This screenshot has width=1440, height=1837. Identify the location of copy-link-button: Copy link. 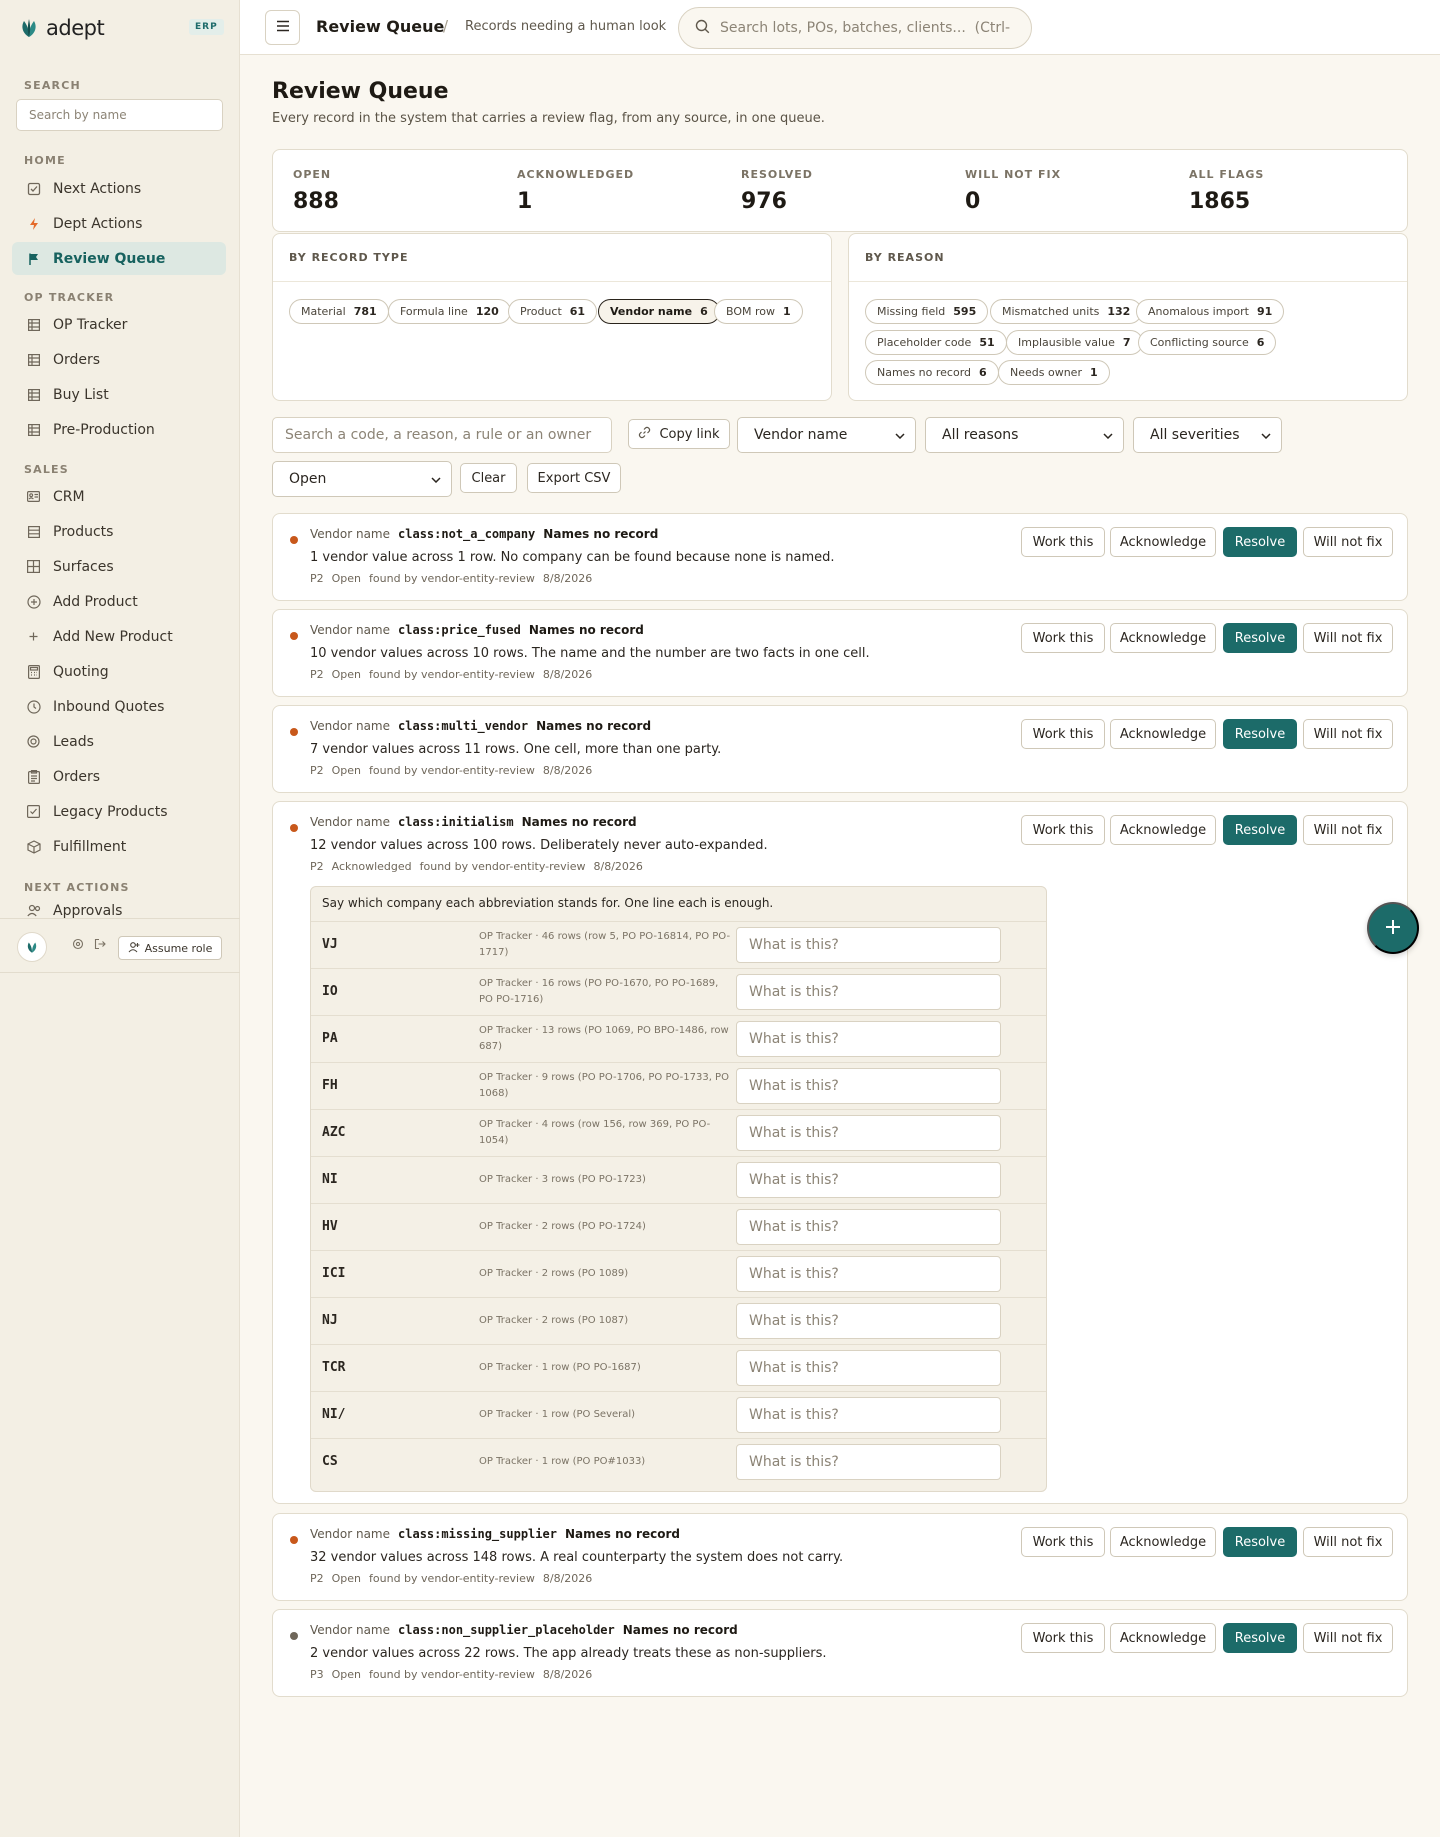
(679, 434).